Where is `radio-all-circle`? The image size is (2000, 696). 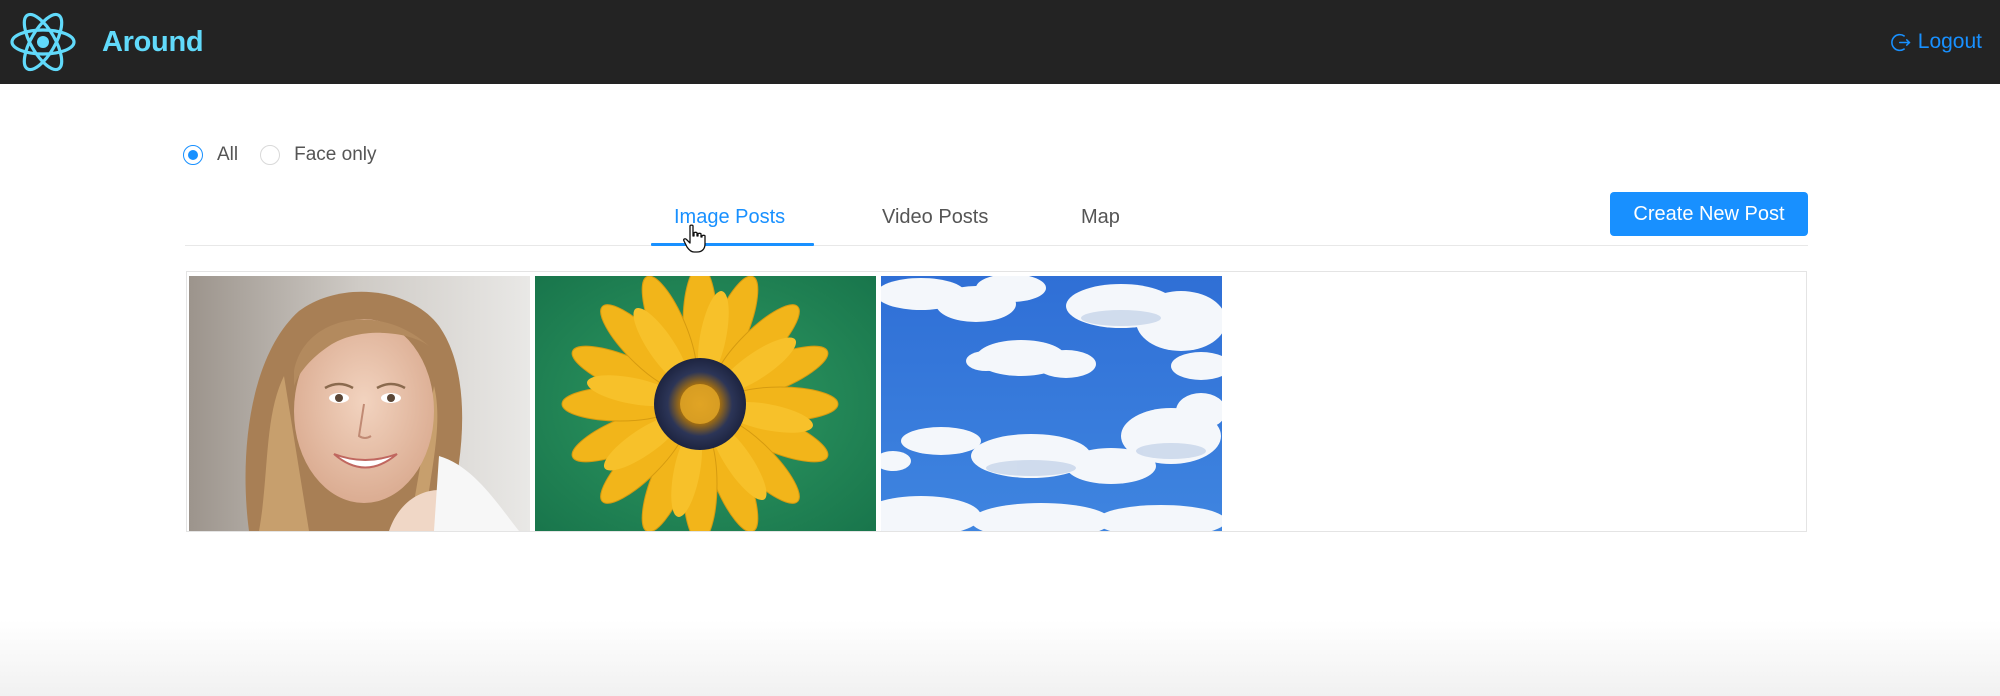 radio-all-circle is located at coordinates (193, 155).